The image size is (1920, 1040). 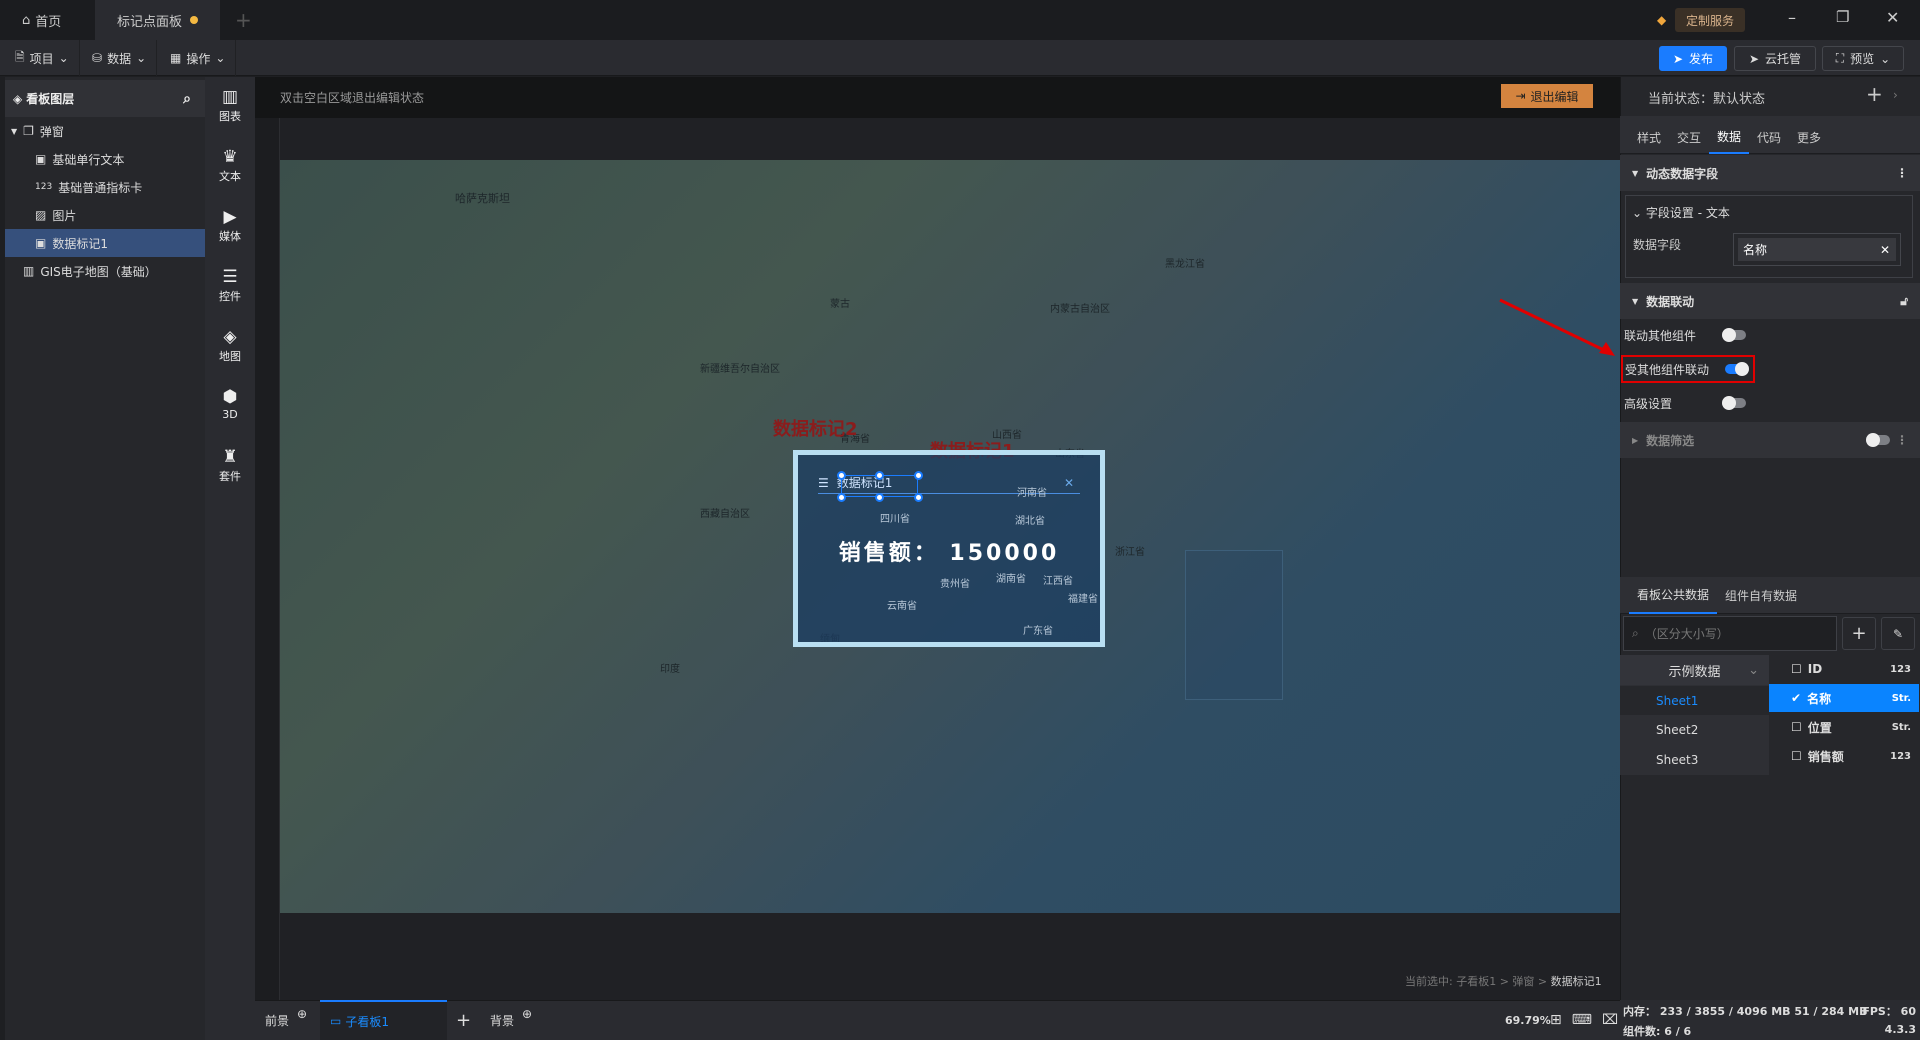 What do you see at coordinates (1610, 1020) in the screenshot?
I see `terminal-icon: ⌧` at bounding box center [1610, 1020].